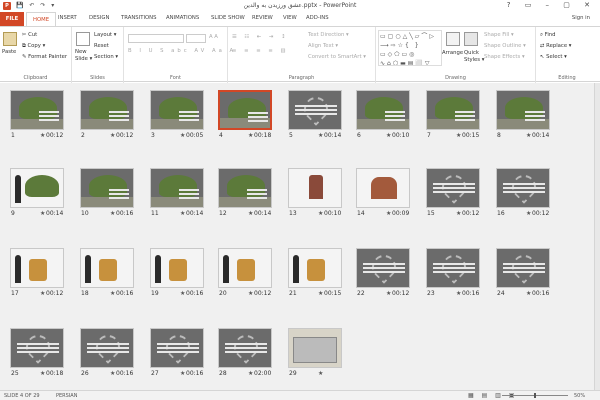  Describe the element at coordinates (196, 38) in the screenshot. I see `font-size-field` at that location.